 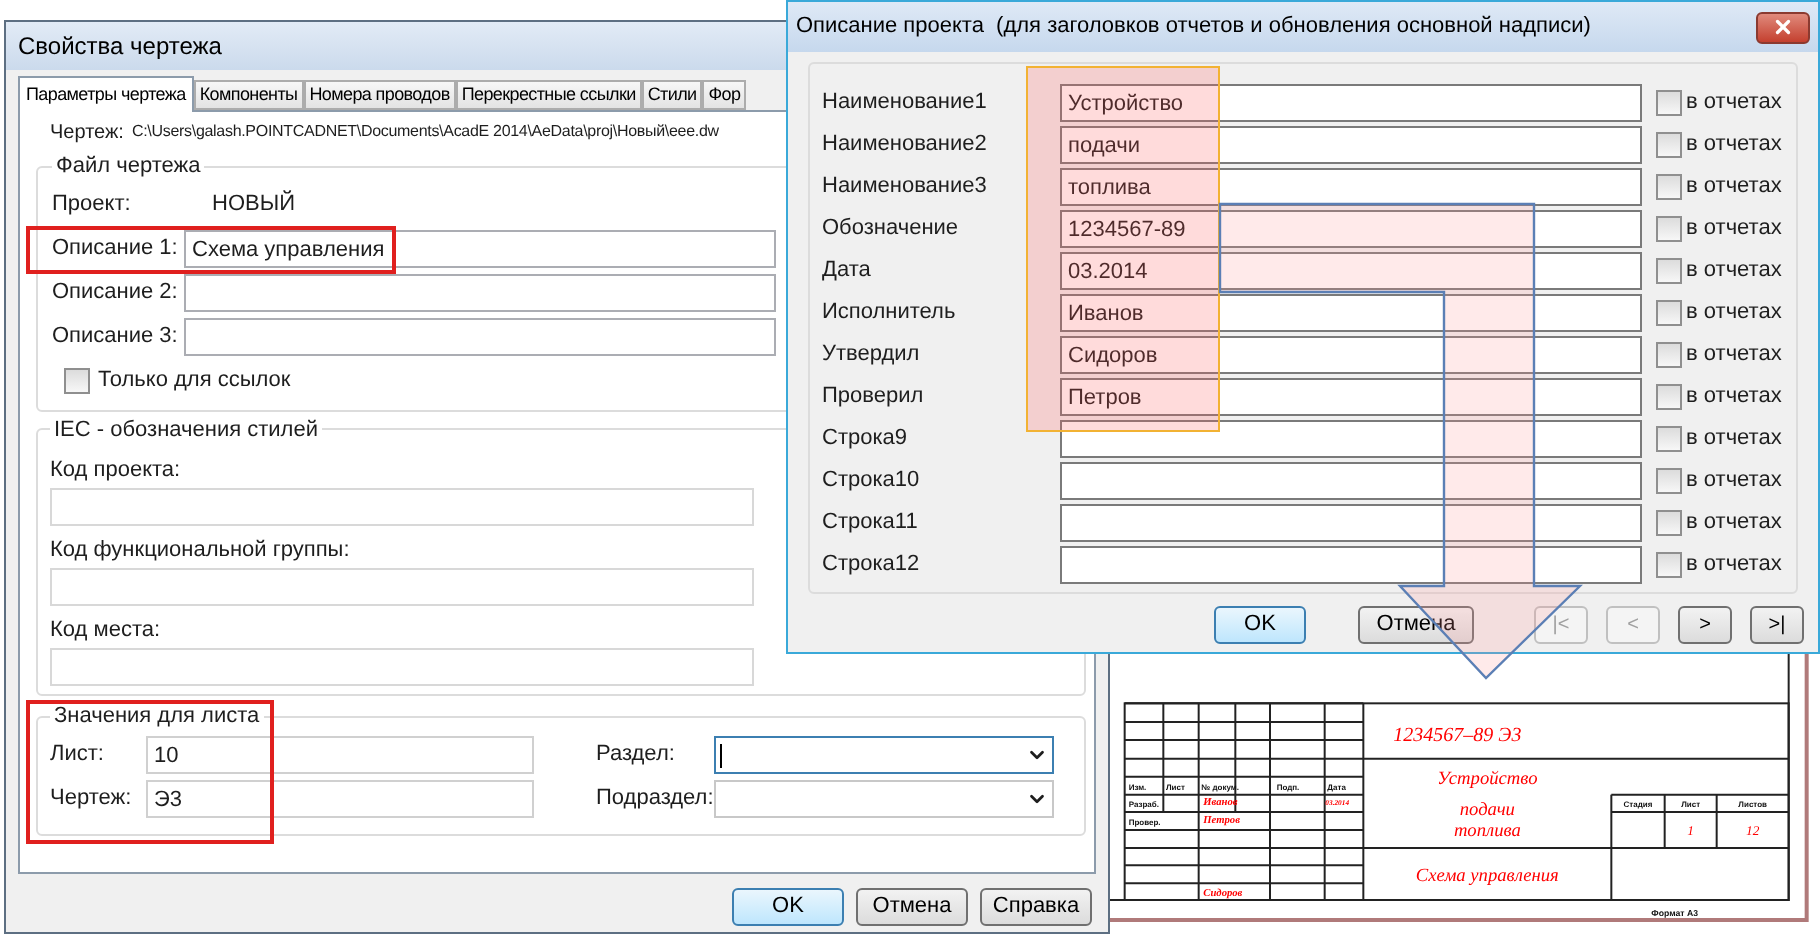 What do you see at coordinates (1487, 877) in the screenshot?
I see `drawing-title: Схема управления` at bounding box center [1487, 877].